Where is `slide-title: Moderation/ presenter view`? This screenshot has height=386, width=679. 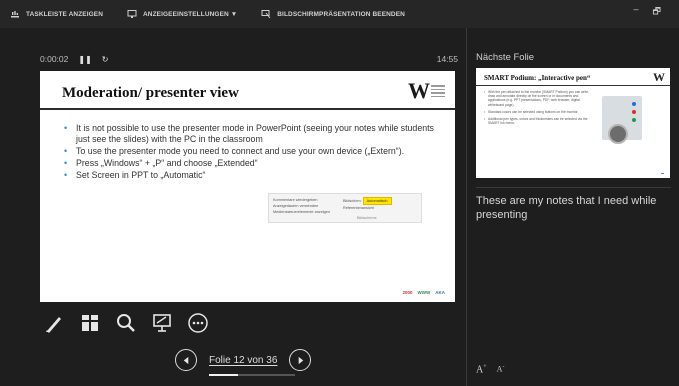
slide-title: Moderation/ presenter view is located at coordinates (150, 93).